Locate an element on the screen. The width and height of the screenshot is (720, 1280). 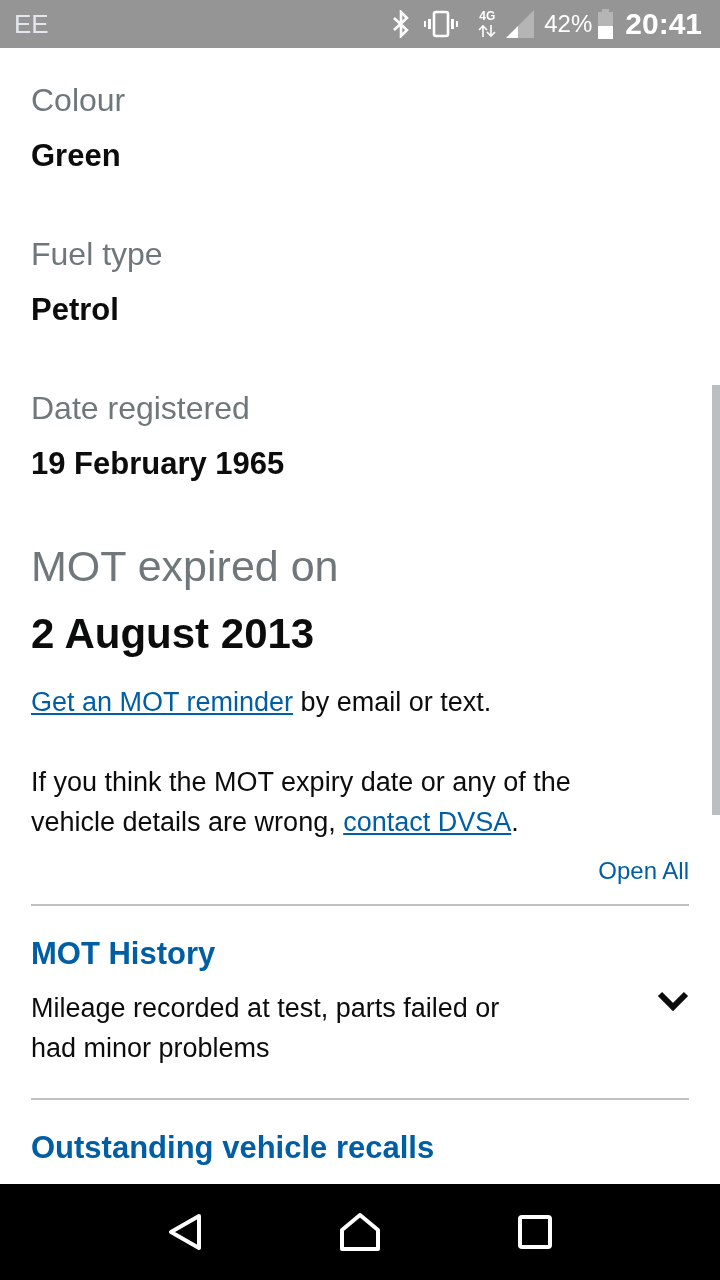
contact-dvsa-link: contact DVSA is located at coordinates (427, 822).